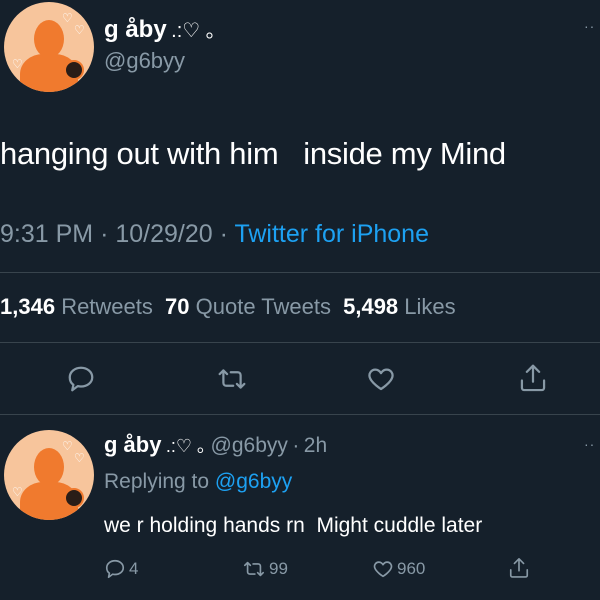  What do you see at coordinates (157, 481) in the screenshot?
I see `replying-prefix: Replying to` at bounding box center [157, 481].